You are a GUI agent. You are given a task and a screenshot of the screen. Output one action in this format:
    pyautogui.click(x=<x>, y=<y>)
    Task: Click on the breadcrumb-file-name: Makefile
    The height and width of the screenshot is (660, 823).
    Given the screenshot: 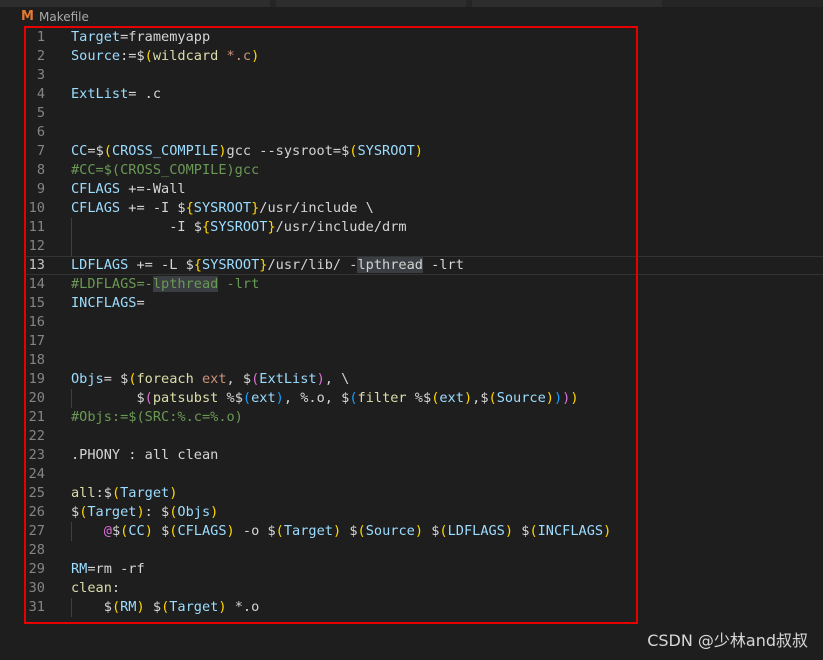 What is the action you would take?
    pyautogui.click(x=64, y=17)
    